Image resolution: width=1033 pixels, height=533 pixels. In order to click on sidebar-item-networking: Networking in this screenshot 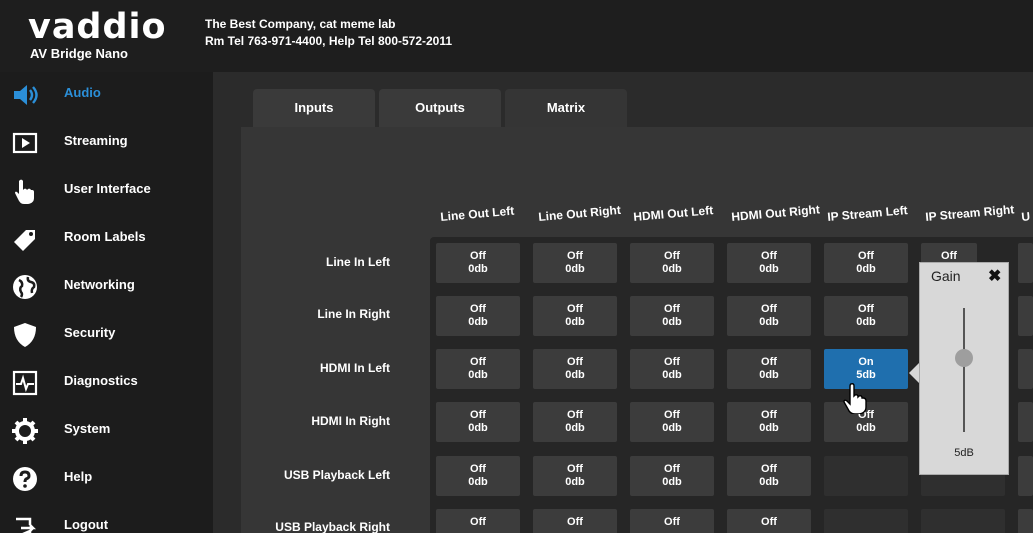, I will do `click(106, 288)`.